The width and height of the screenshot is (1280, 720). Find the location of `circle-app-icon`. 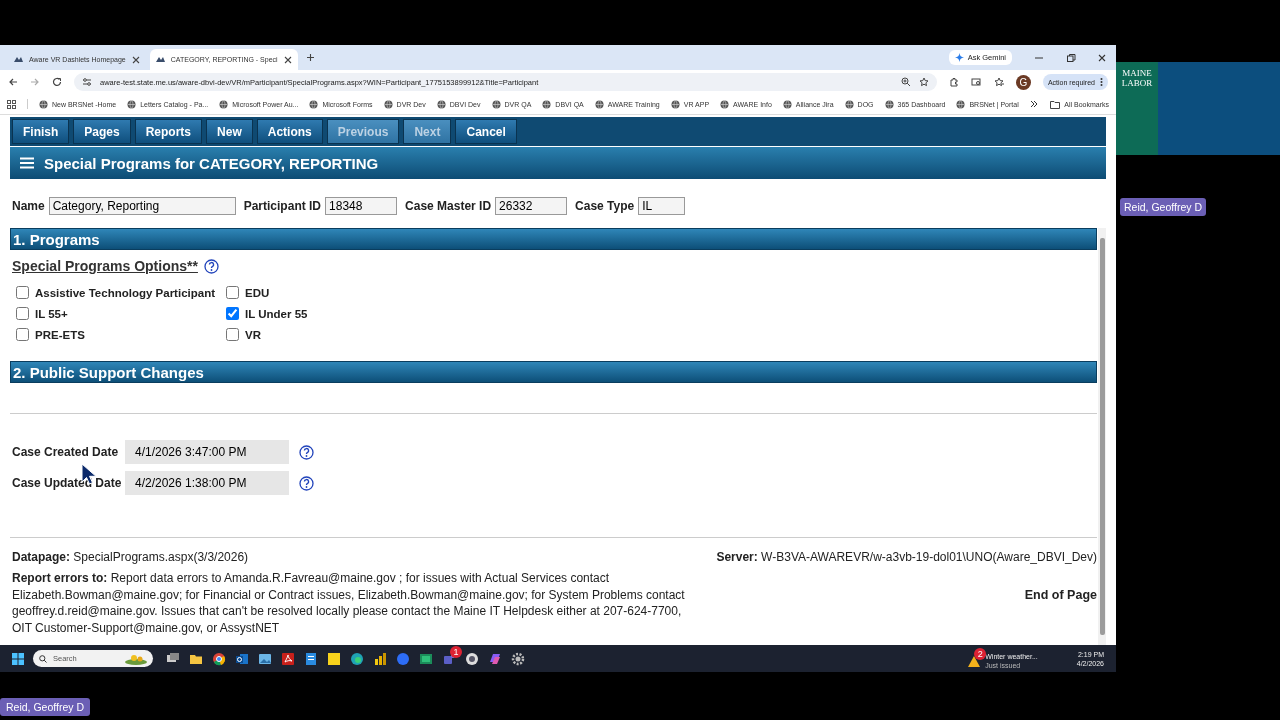

circle-app-icon is located at coordinates (472, 658).